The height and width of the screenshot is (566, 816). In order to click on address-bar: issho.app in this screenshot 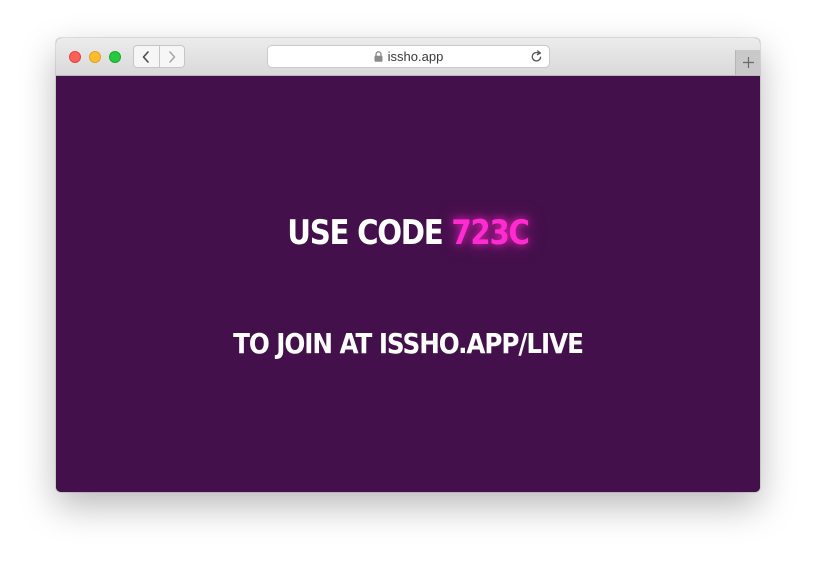, I will do `click(408, 56)`.